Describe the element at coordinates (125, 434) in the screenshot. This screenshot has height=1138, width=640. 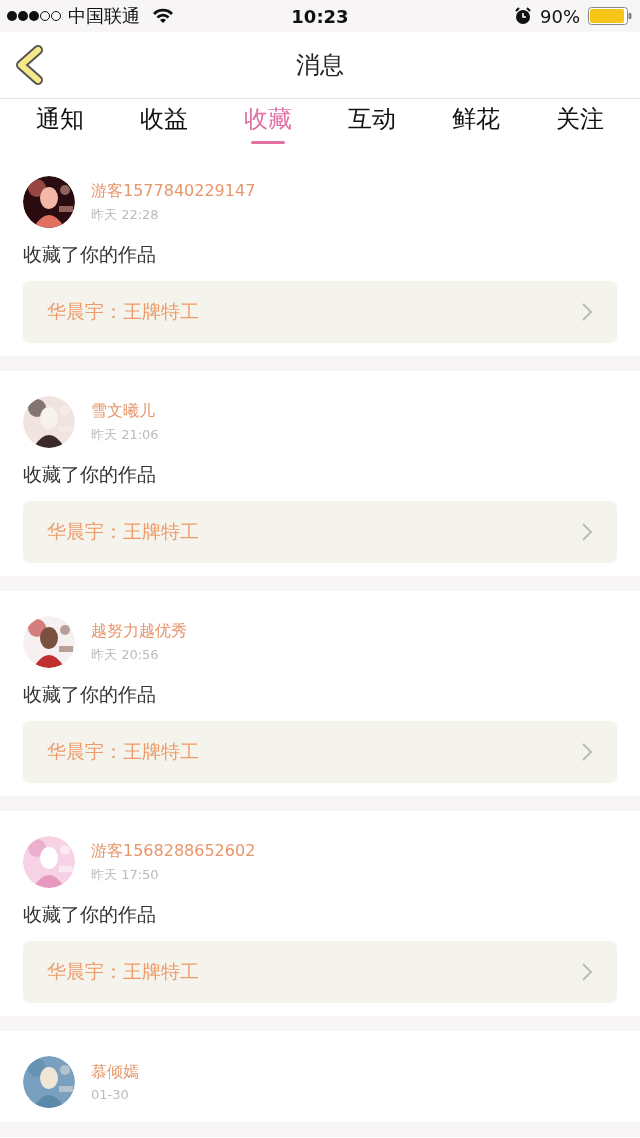
I see `message-time: 昨天 21:06` at that location.